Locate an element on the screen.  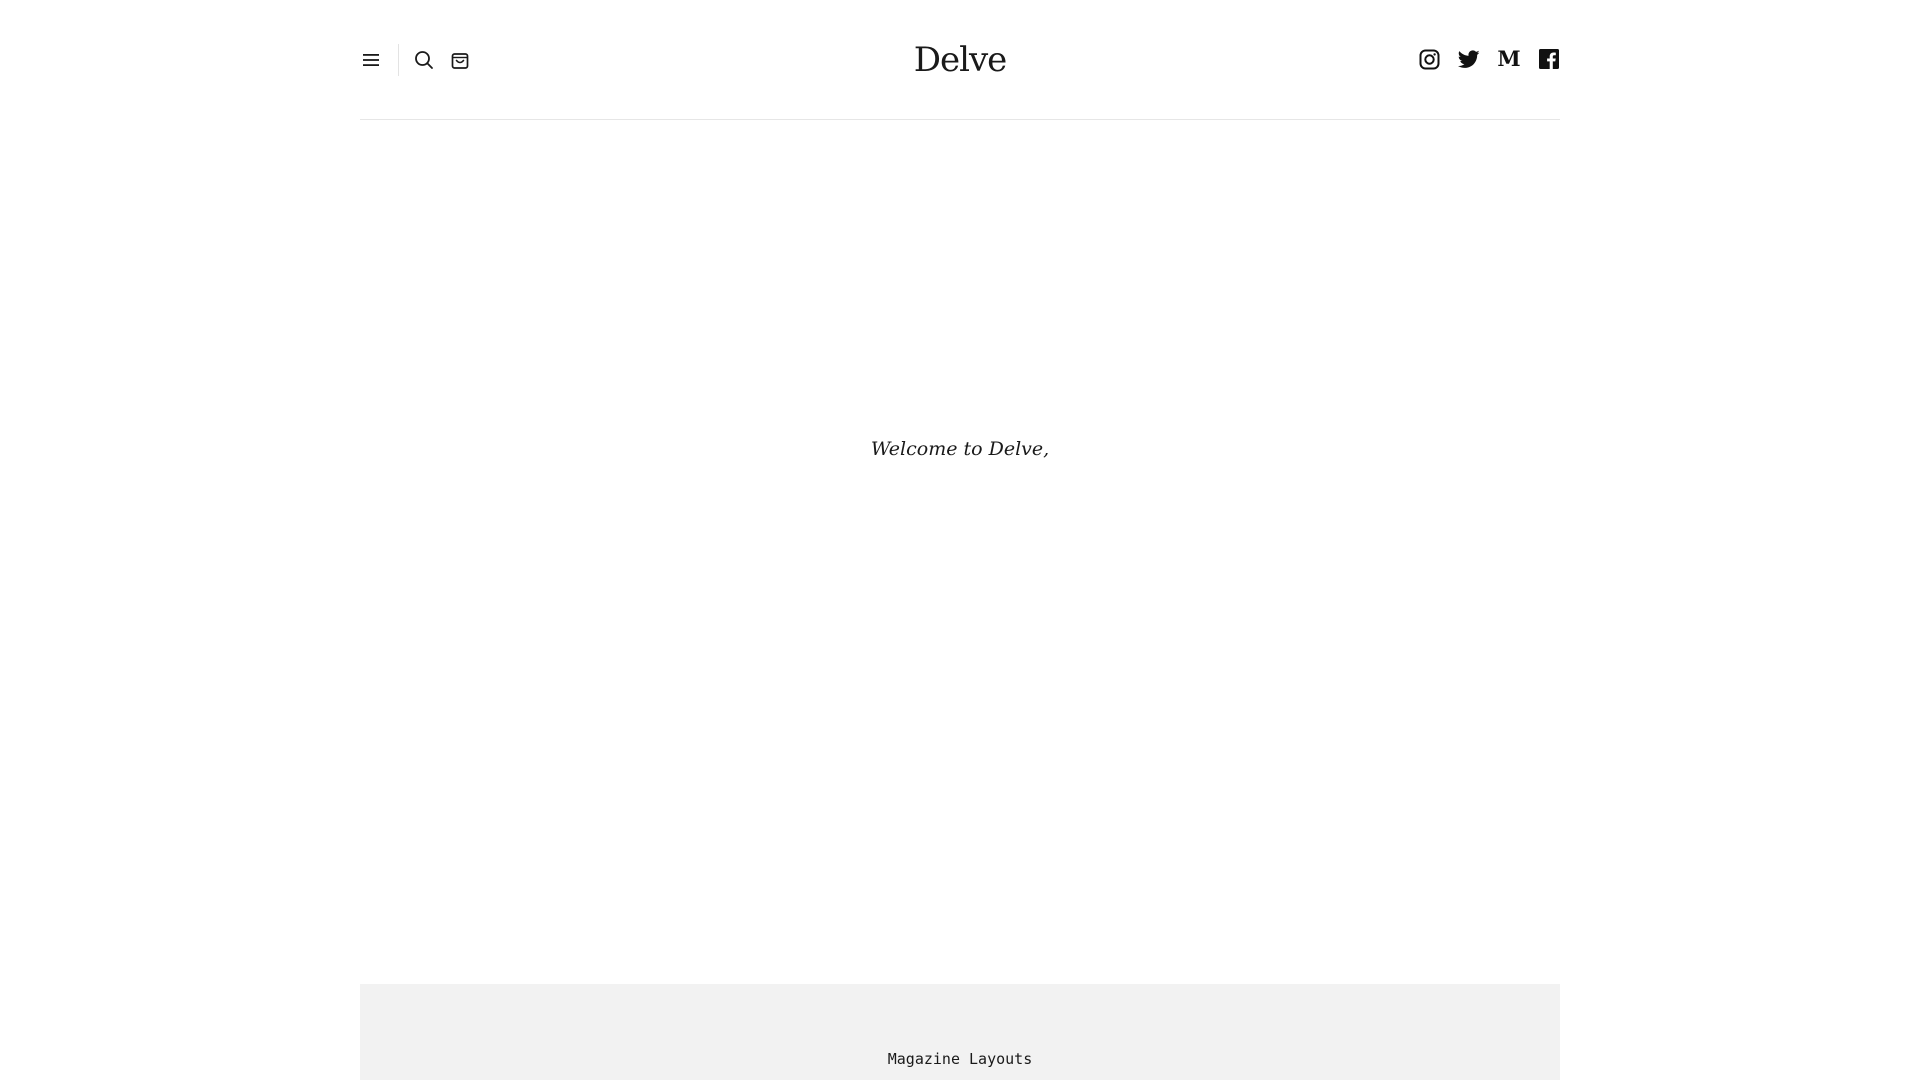
social-links: M is located at coordinates (1480, 59).